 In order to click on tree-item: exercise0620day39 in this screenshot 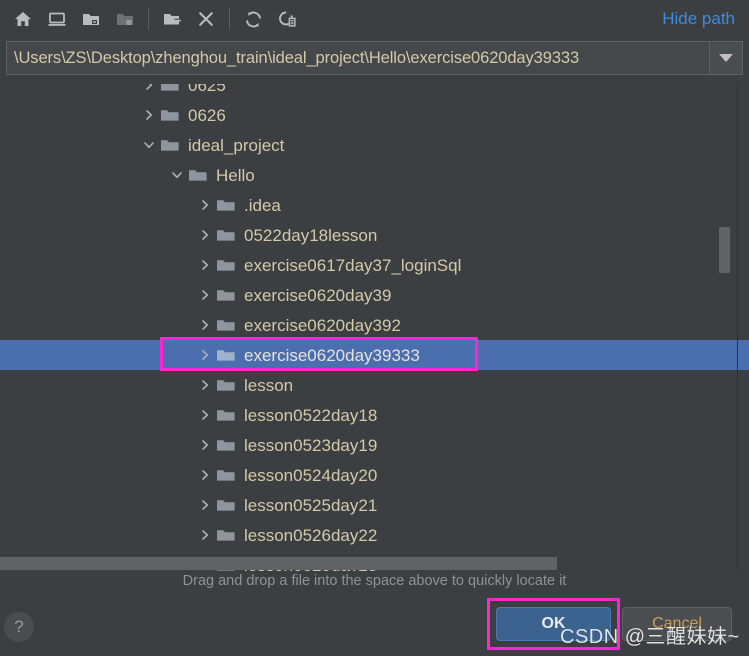, I will do `click(374, 295)`.